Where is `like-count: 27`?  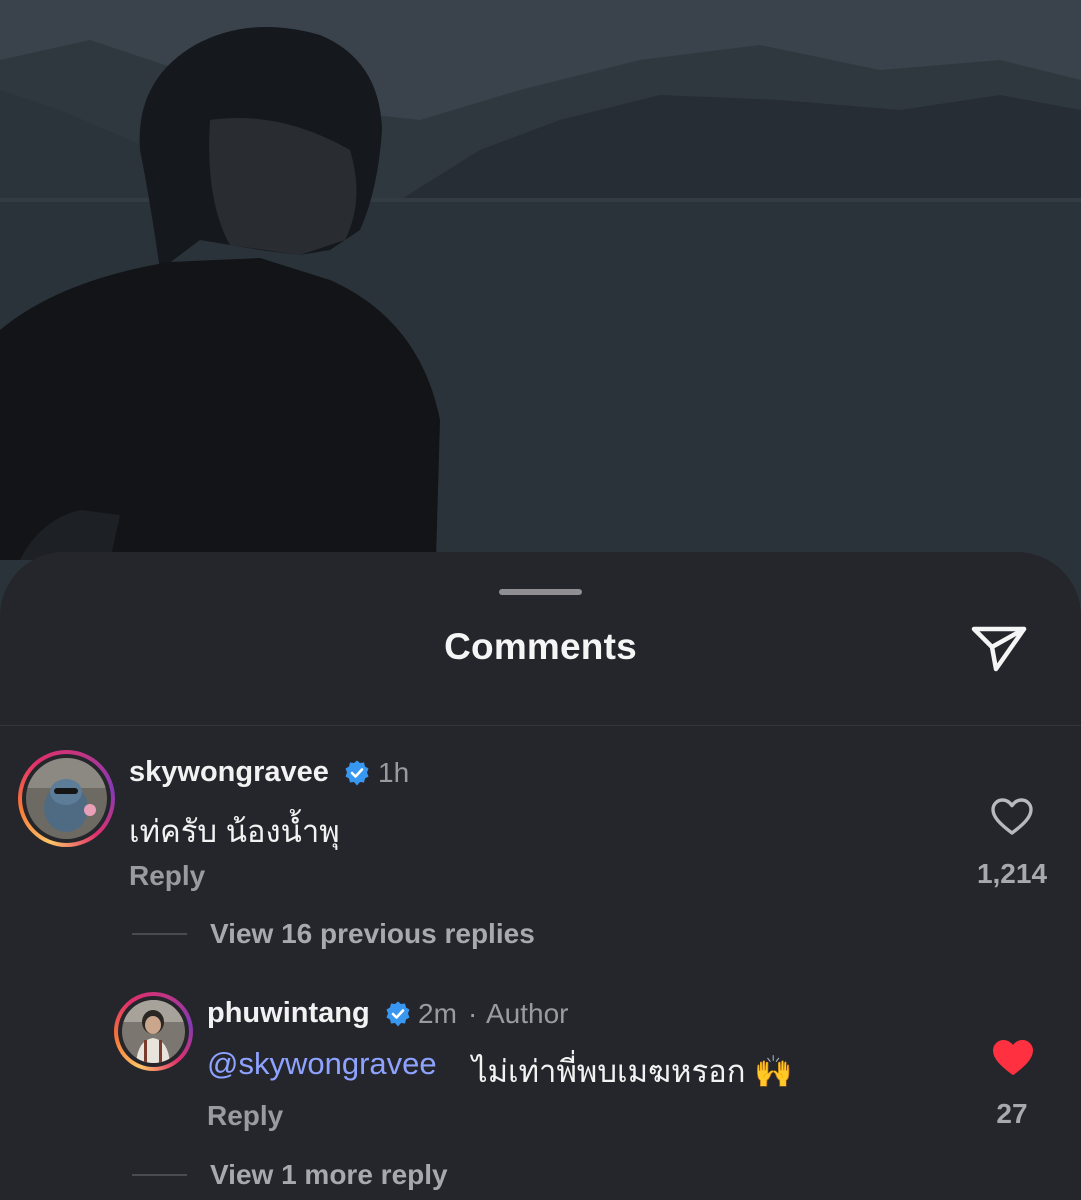 like-count: 27 is located at coordinates (1012, 1113).